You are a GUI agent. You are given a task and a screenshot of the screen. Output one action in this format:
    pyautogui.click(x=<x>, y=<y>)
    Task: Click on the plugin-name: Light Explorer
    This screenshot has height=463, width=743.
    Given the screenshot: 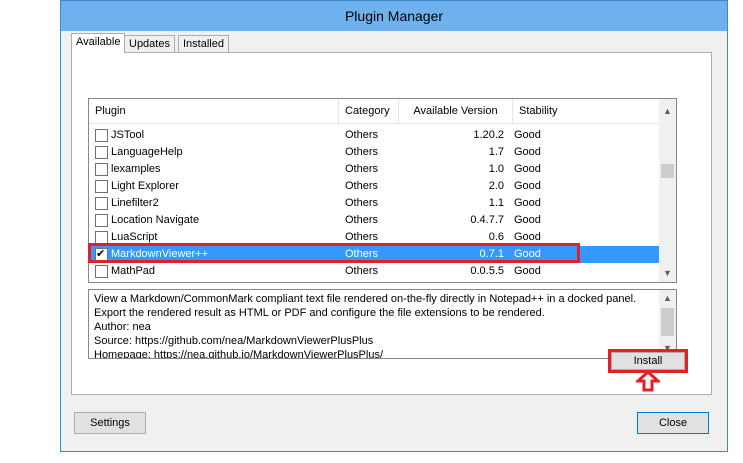 What is the action you would take?
    pyautogui.click(x=145, y=186)
    